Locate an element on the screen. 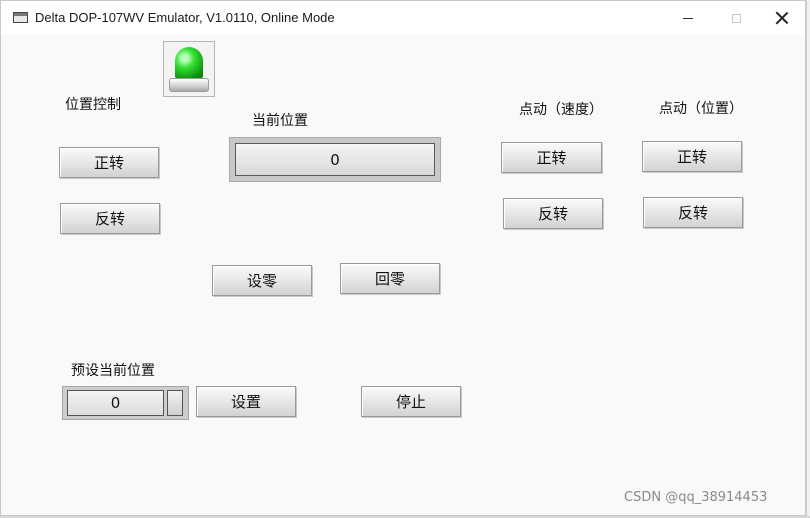 This screenshot has height=518, width=810. current-position-label: 当前位置 is located at coordinates (280, 121).